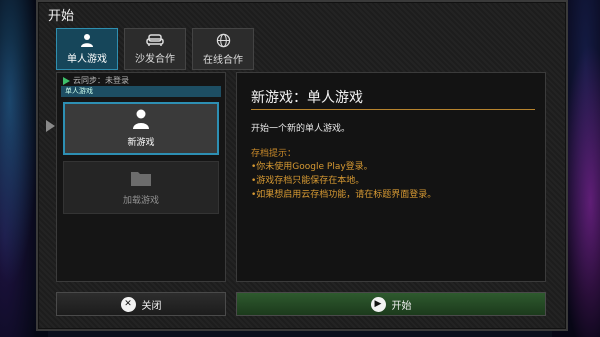  What do you see at coordinates (128, 304) in the screenshot?
I see `close-icon: ✕` at bounding box center [128, 304].